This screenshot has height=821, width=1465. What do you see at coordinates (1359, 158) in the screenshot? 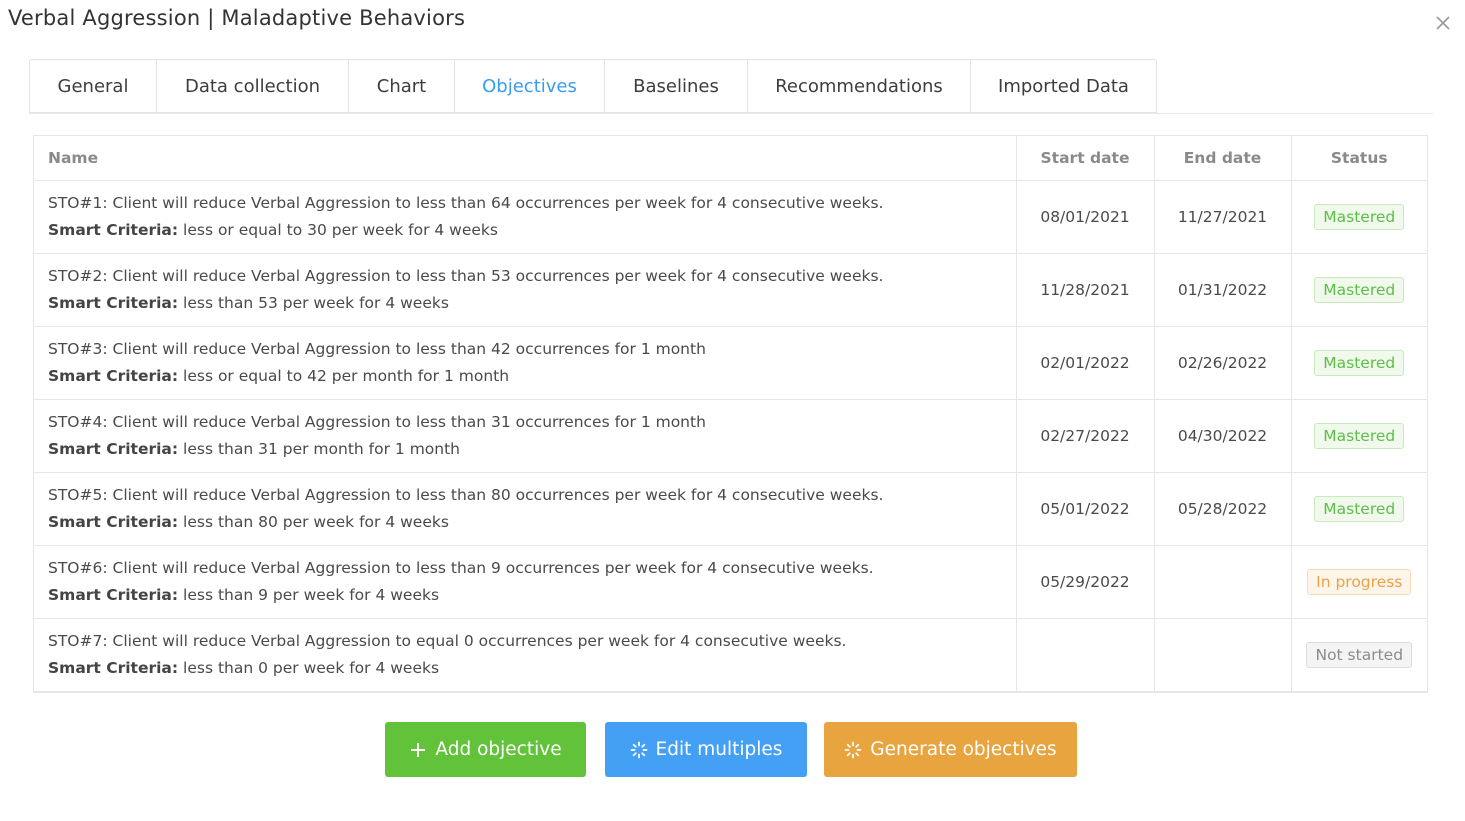
I see `header-status: Status` at bounding box center [1359, 158].